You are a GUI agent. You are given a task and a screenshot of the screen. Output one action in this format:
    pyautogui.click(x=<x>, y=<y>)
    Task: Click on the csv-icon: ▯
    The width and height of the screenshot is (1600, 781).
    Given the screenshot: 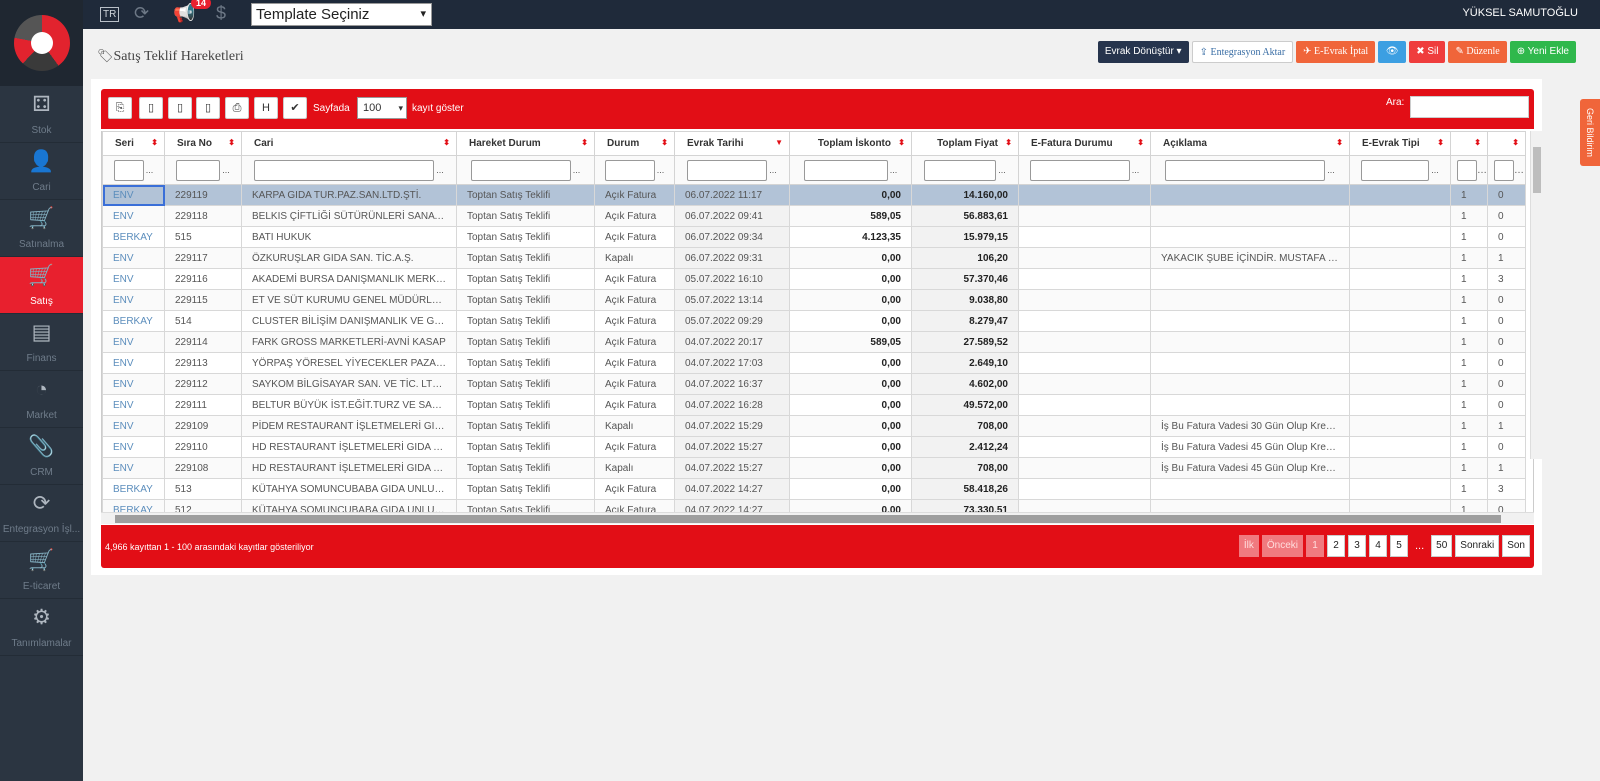 What is the action you would take?
    pyautogui.click(x=151, y=108)
    